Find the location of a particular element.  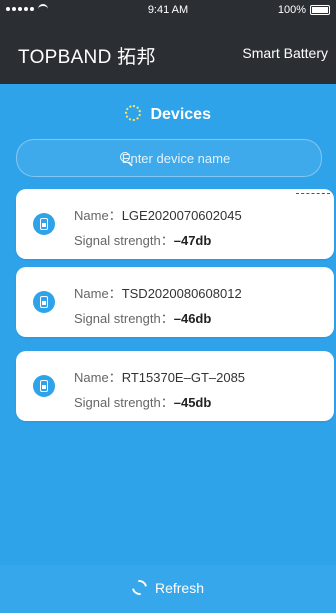

loading-spinner-icon is located at coordinates (133, 113).